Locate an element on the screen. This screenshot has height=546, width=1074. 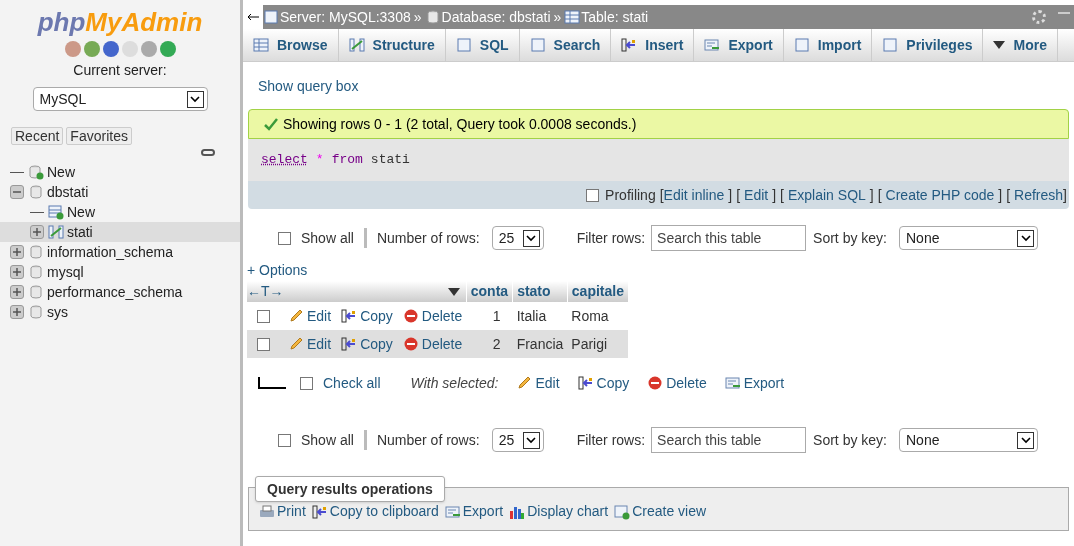
nav-tab: Browse is located at coordinates (291, 45).